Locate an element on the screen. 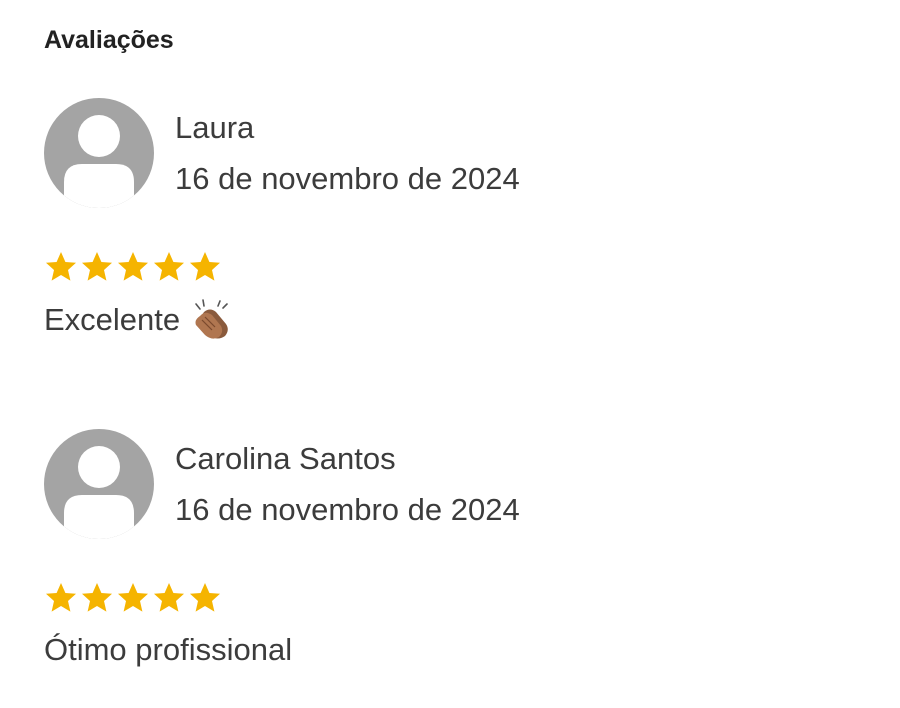 This screenshot has width=900, height=708. clapping-hands-icon is located at coordinates (212, 320).